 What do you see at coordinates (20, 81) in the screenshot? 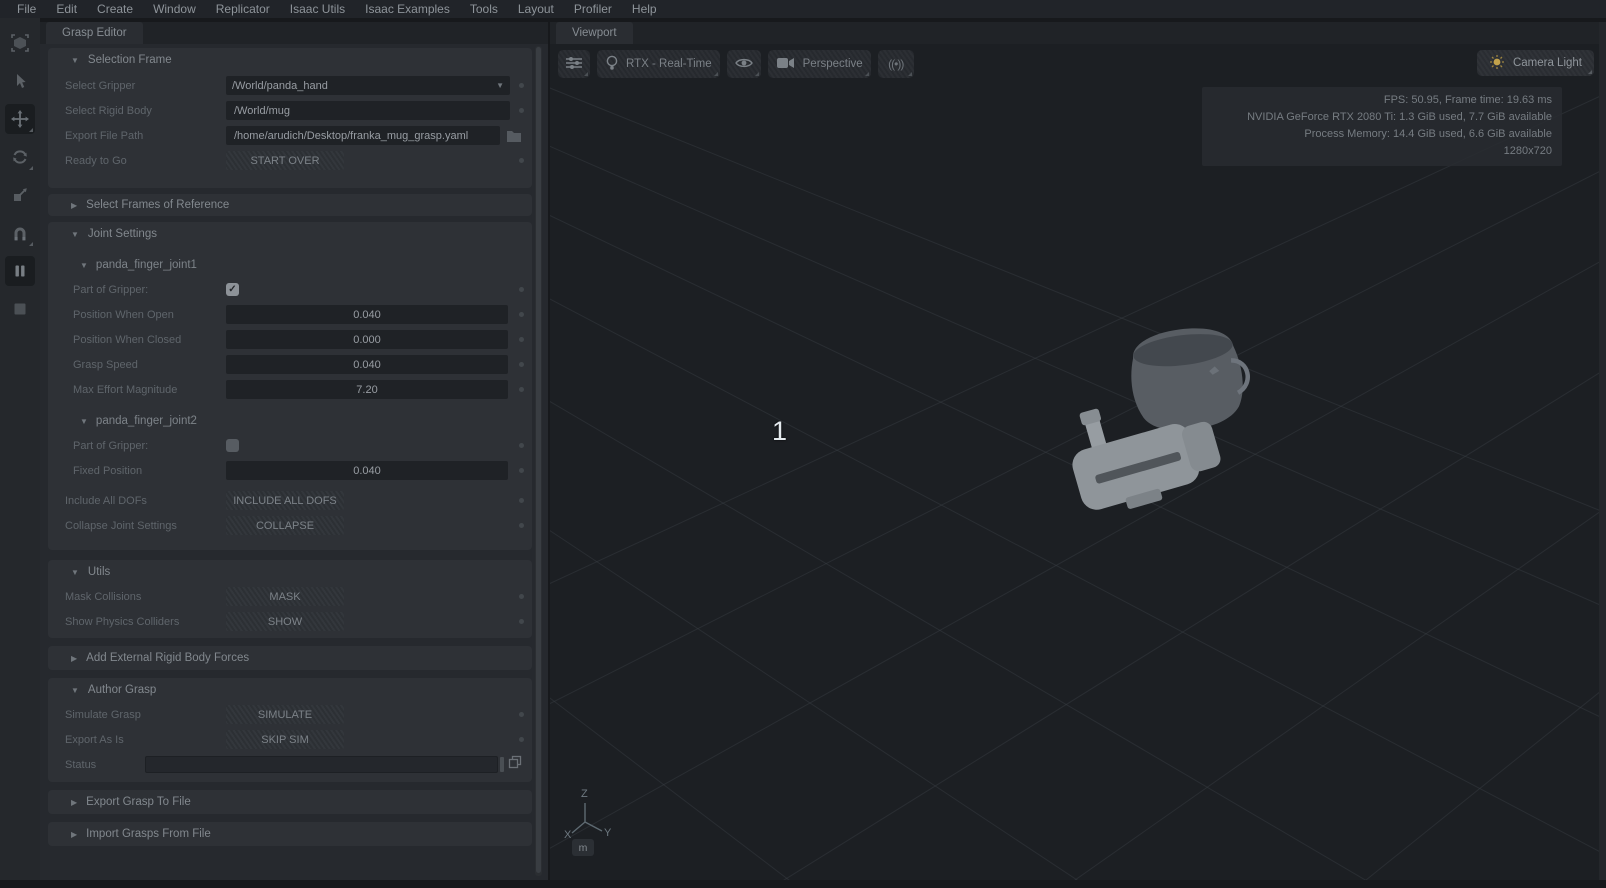
I see `select-tool-button` at bounding box center [20, 81].